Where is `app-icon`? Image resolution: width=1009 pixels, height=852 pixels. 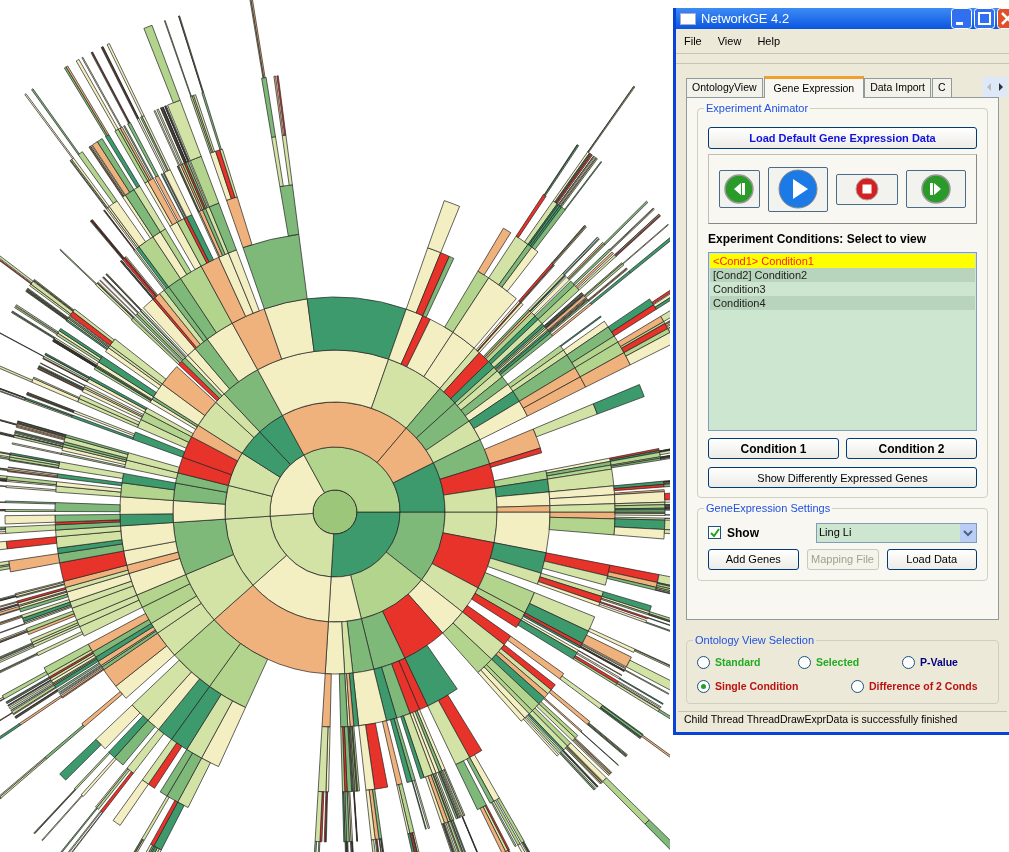
app-icon is located at coordinates (688, 18).